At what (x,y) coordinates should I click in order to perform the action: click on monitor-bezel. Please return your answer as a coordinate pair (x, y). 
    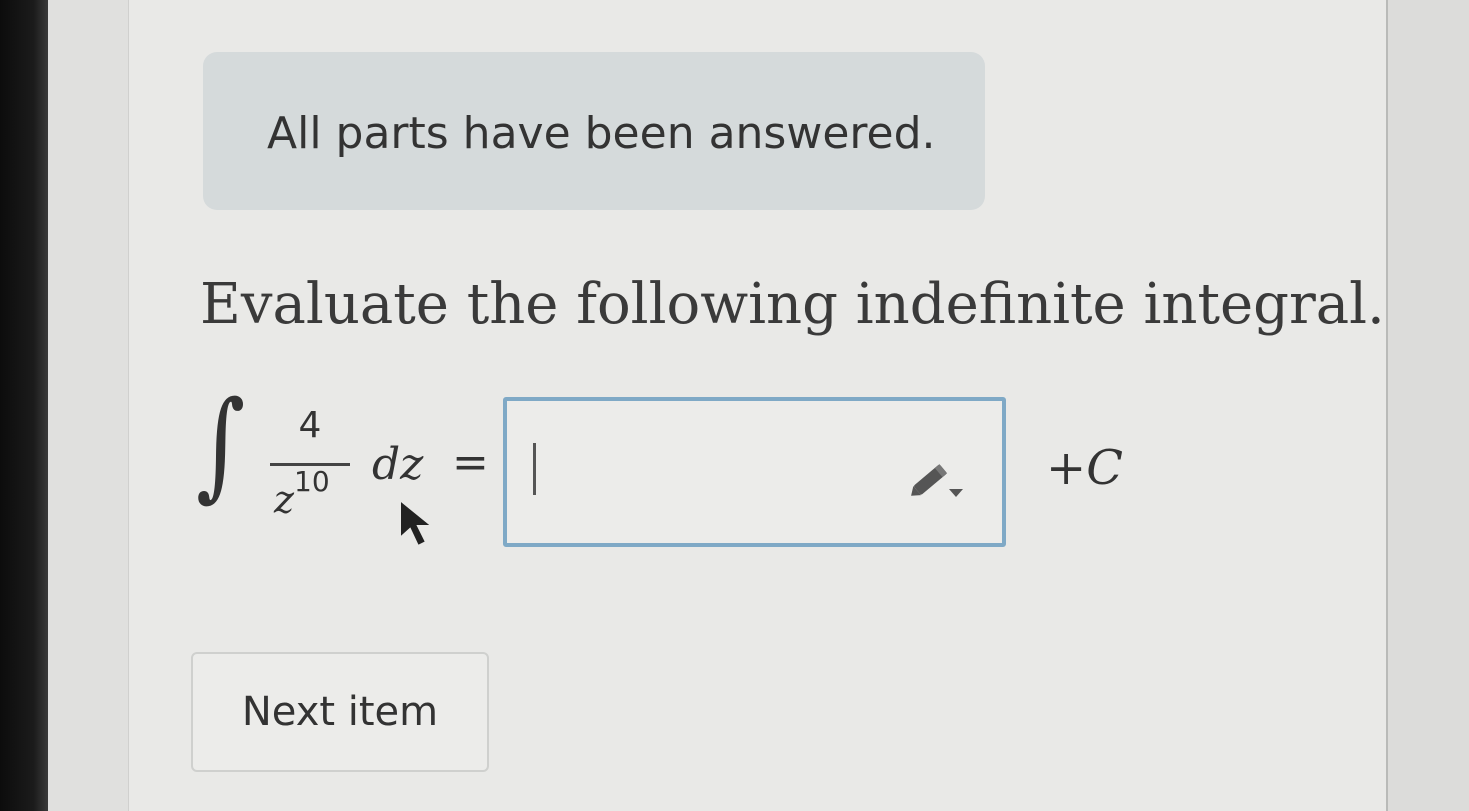
    Looking at the image, I should click on (24, 405).